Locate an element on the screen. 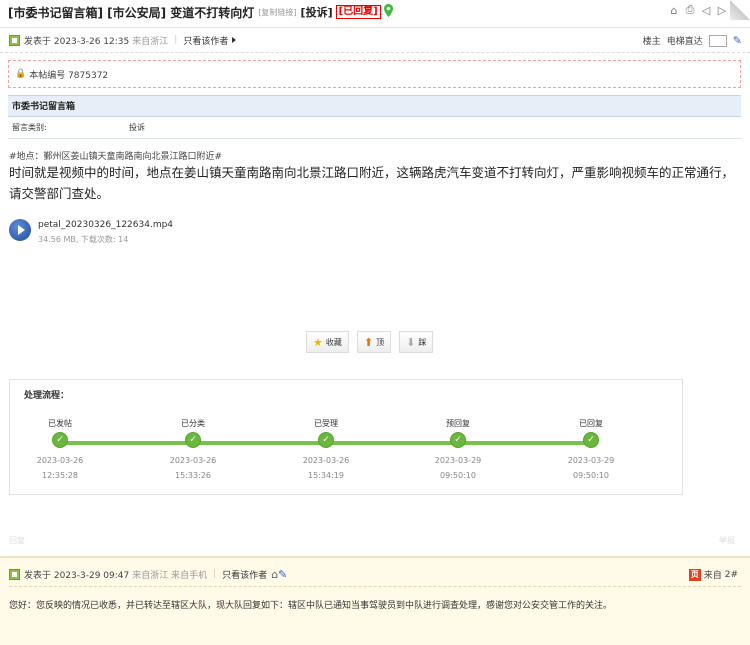 This screenshot has height=645, width=750. table-row: 留言类别: 投诉 is located at coordinates (374, 128).